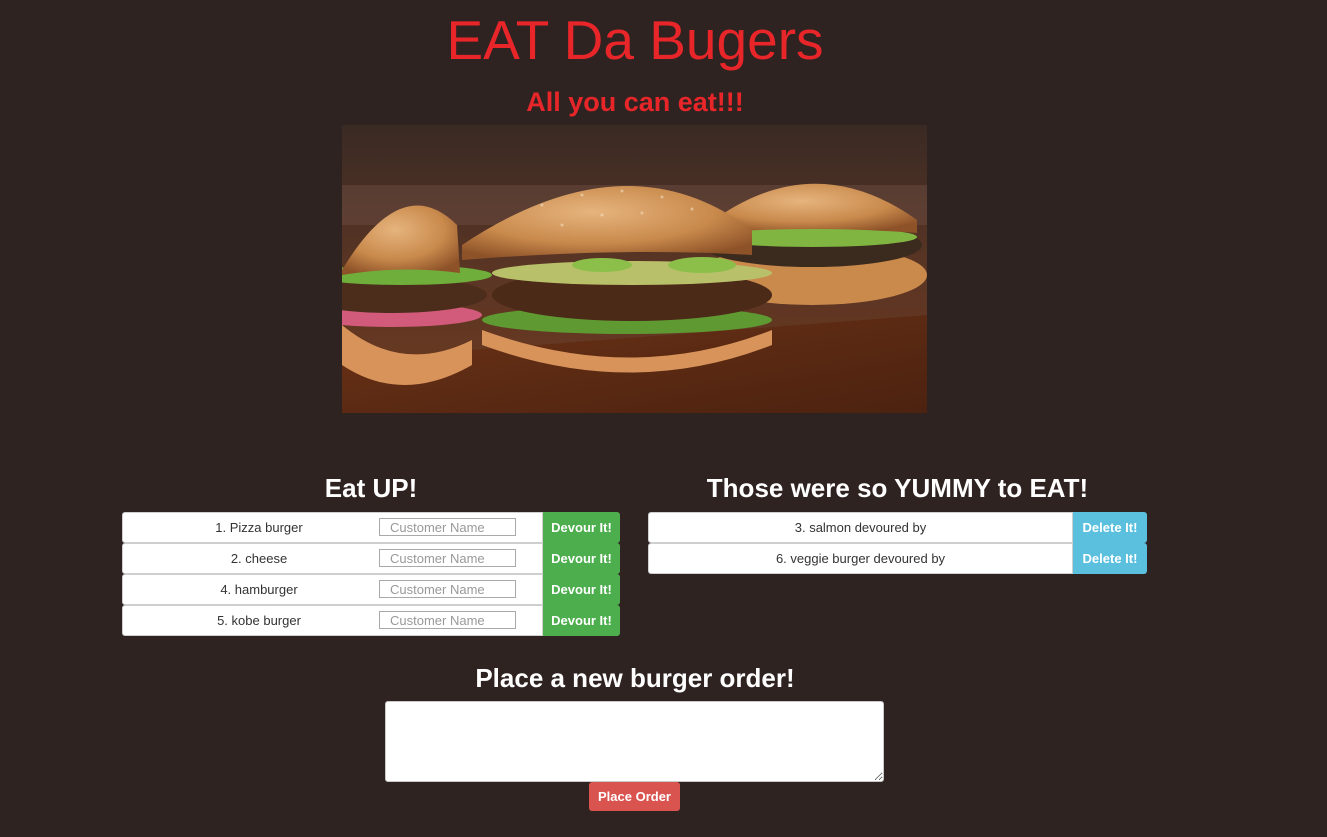 This screenshot has width=1327, height=837. What do you see at coordinates (332, 558) in the screenshot?
I see `list-item: 2. cheese` at bounding box center [332, 558].